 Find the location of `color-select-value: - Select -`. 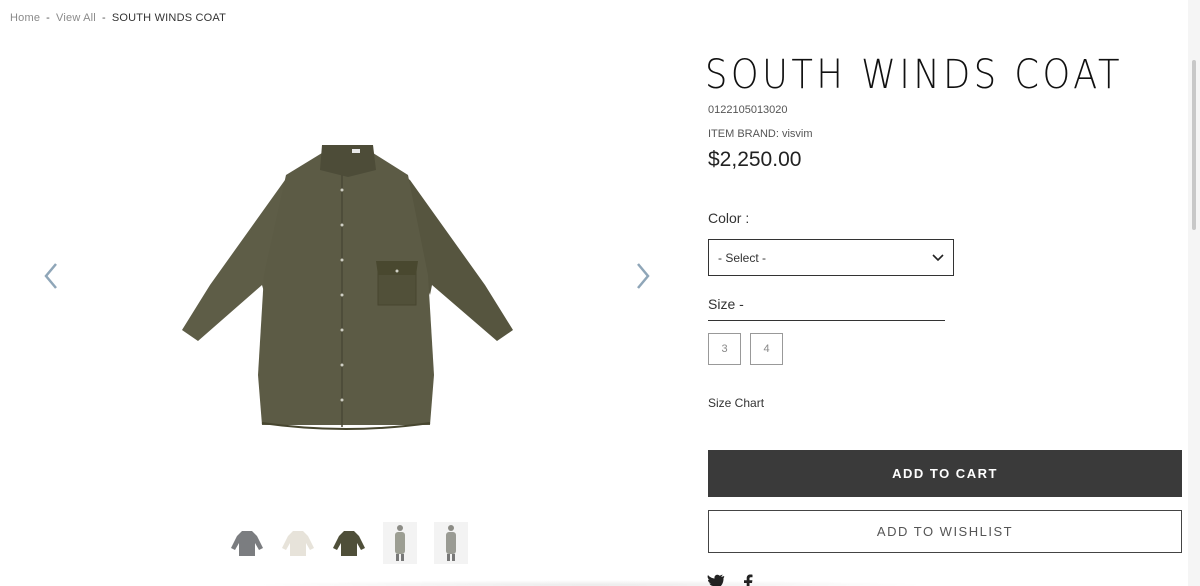

color-select-value: - Select - is located at coordinates (742, 257).